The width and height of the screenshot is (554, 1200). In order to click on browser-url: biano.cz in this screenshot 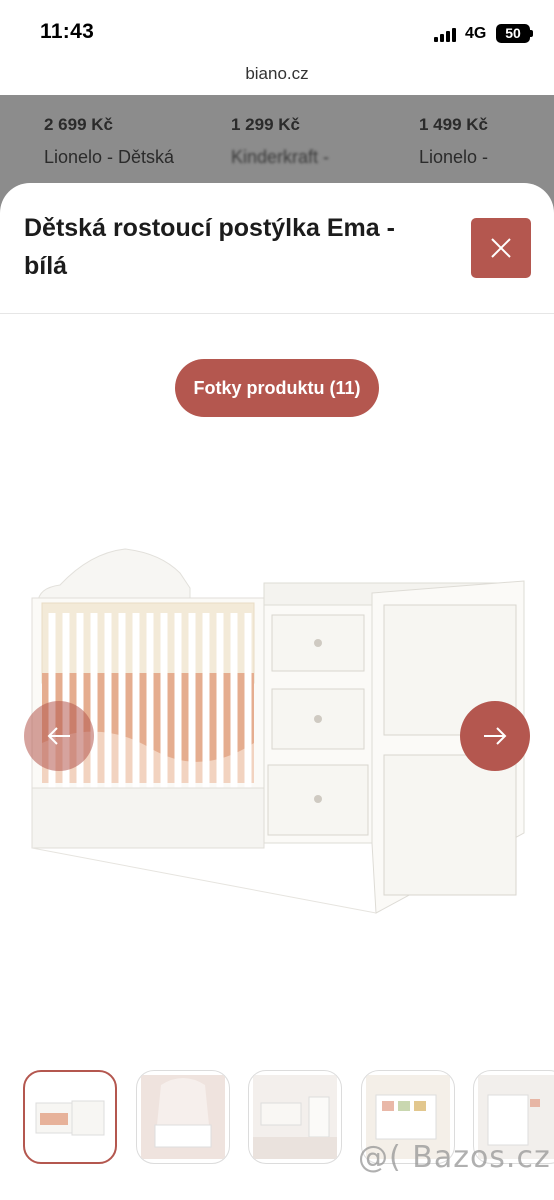, I will do `click(277, 74)`.